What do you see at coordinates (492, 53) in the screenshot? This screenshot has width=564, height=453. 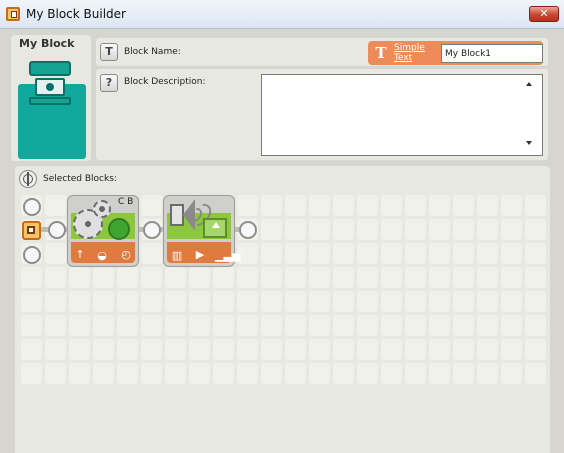 I see `block-name-input` at bounding box center [492, 53].